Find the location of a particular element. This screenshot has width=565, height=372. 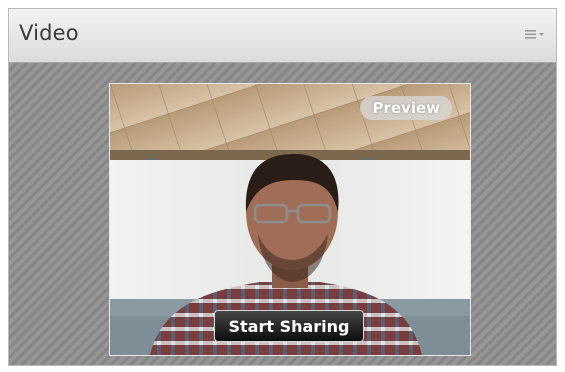

pod-title: Video is located at coordinates (49, 33).